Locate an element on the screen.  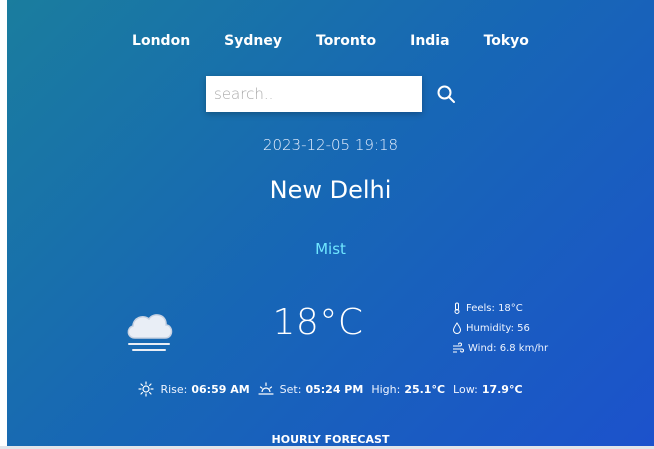
sunrise-icon is located at coordinates (146, 389).